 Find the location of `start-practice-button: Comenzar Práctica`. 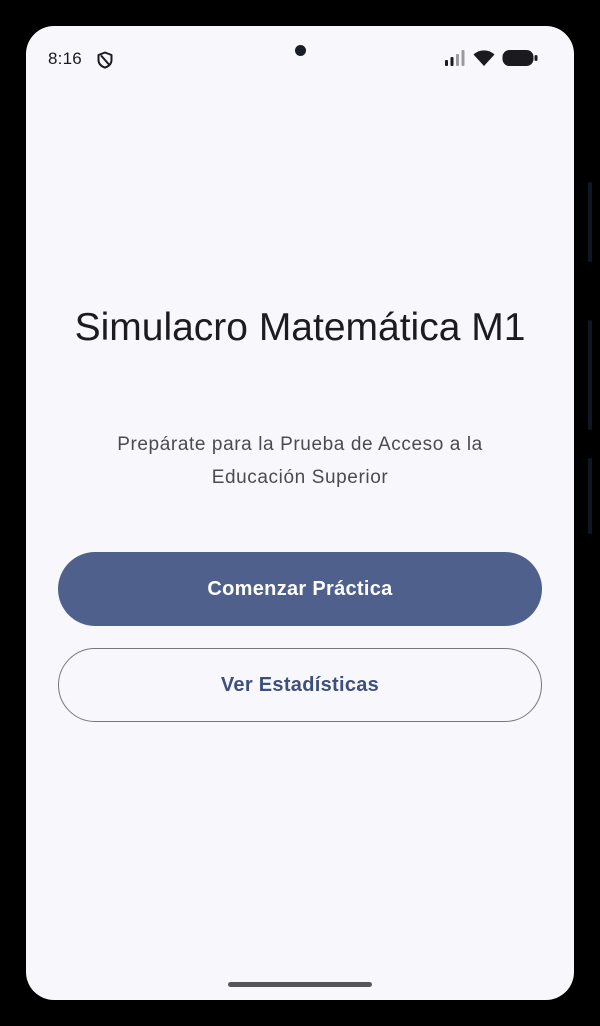

start-practice-button: Comenzar Práctica is located at coordinates (300, 589).